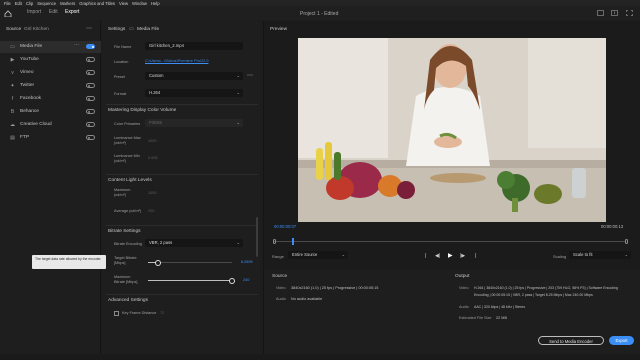  Describe the element at coordinates (50, 138) in the screenshot. I see `destination-ftp: ▤ FTP` at that location.